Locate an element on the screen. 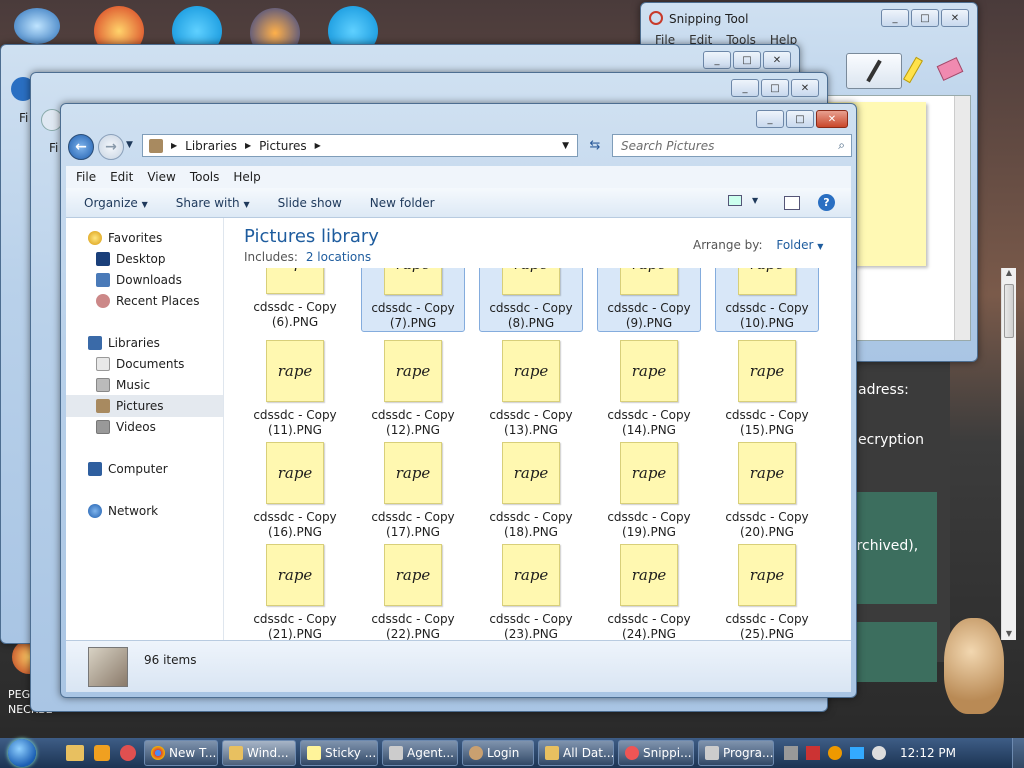 The image size is (1024, 768). recent-pages-dropdown: ▼ is located at coordinates (129, 145).